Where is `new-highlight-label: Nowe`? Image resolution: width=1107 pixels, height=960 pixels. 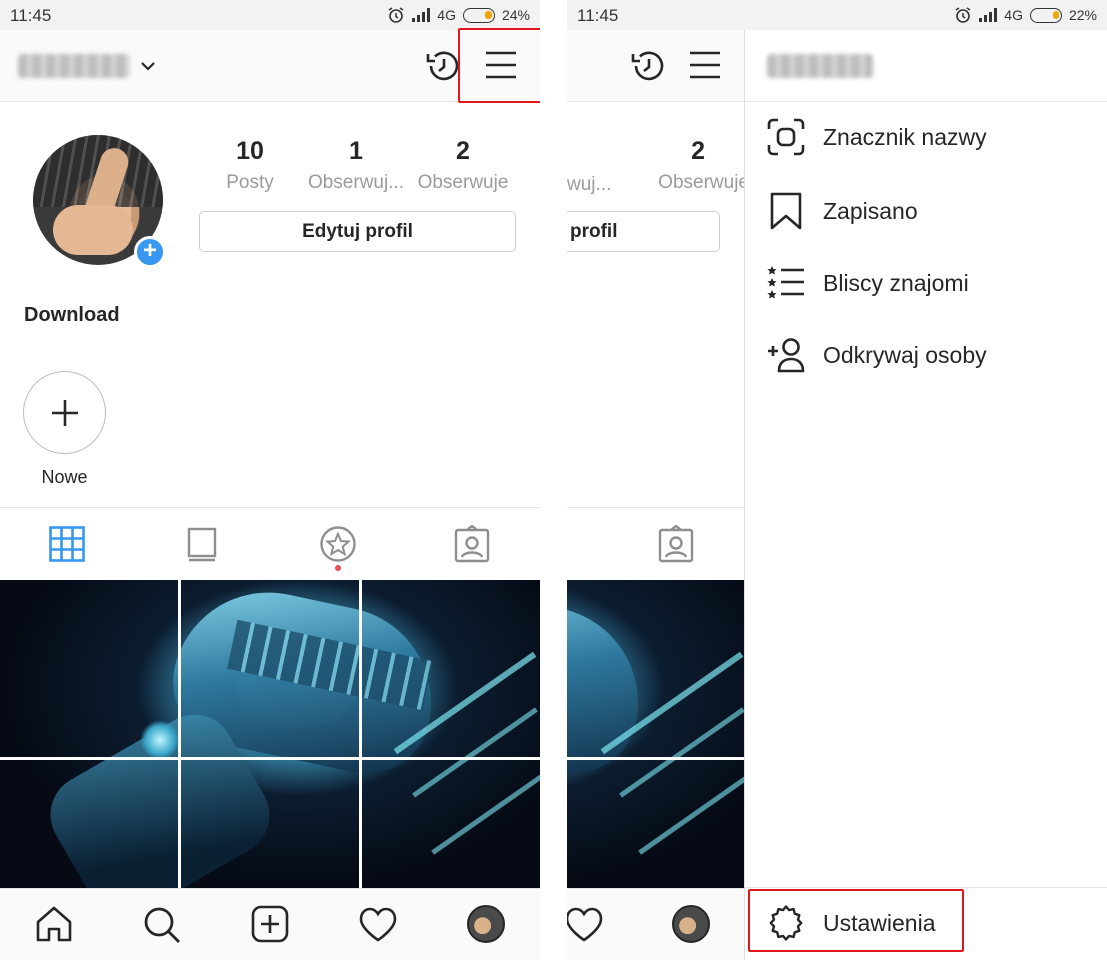 new-highlight-label: Nowe is located at coordinates (64, 477).